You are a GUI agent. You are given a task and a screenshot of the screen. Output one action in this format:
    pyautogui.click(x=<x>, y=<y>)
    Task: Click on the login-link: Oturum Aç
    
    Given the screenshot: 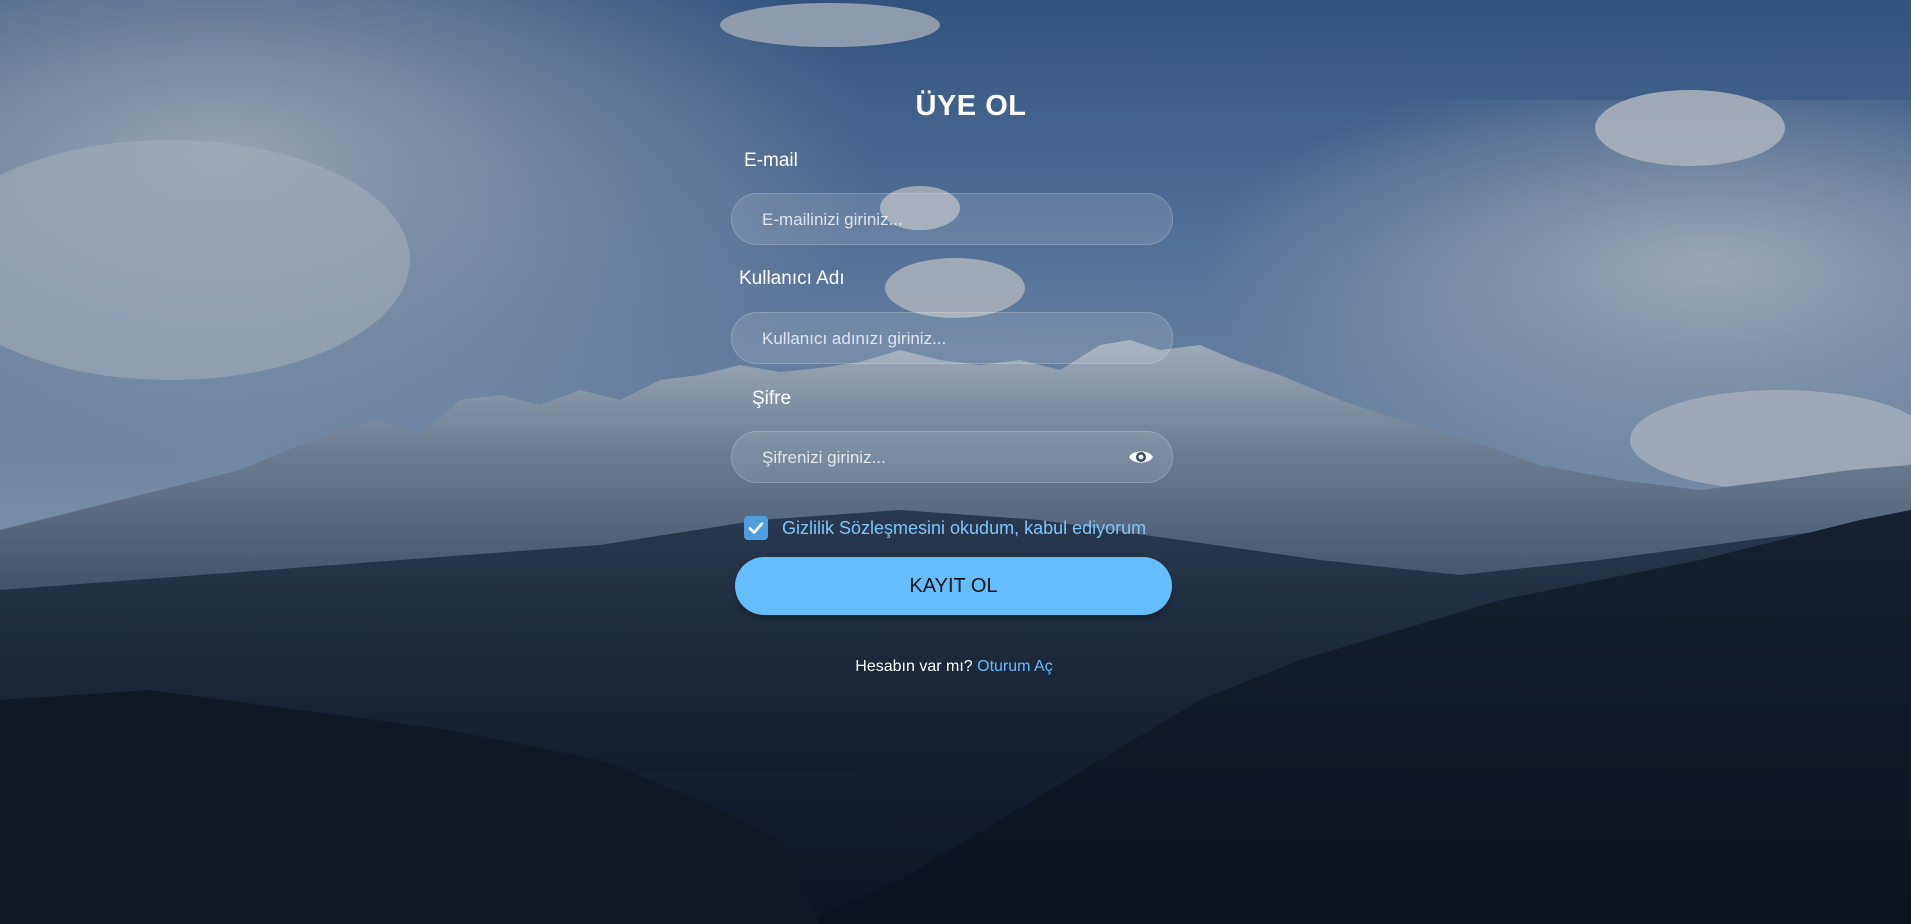 What is the action you would take?
    pyautogui.click(x=1015, y=666)
    